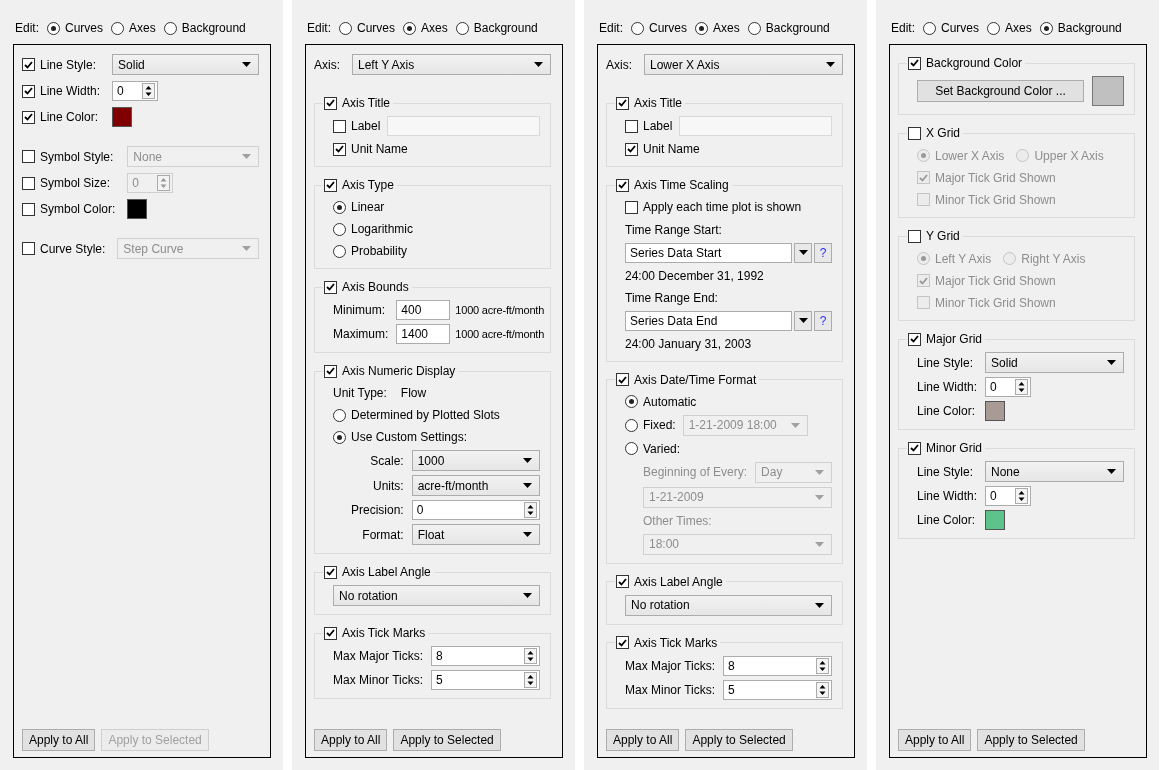  Describe the element at coordinates (373, 229) in the screenshot. I see `radio-option: Logarithmic` at that location.